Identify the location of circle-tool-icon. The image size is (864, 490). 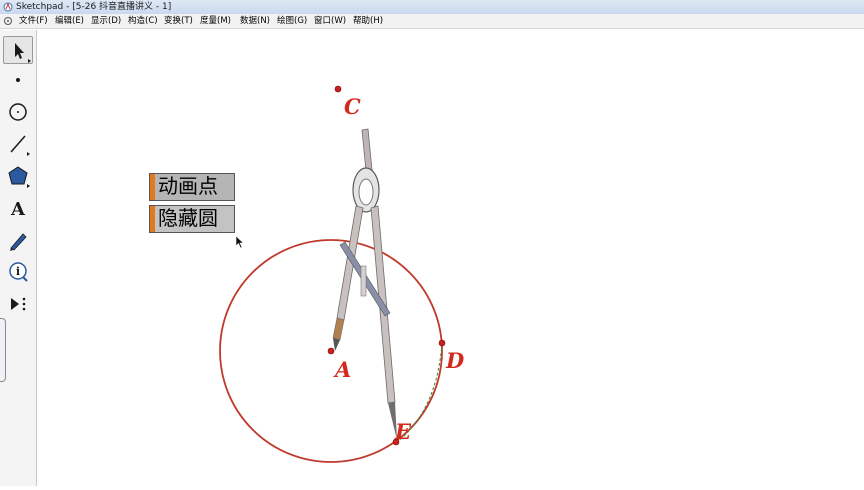
(18, 112).